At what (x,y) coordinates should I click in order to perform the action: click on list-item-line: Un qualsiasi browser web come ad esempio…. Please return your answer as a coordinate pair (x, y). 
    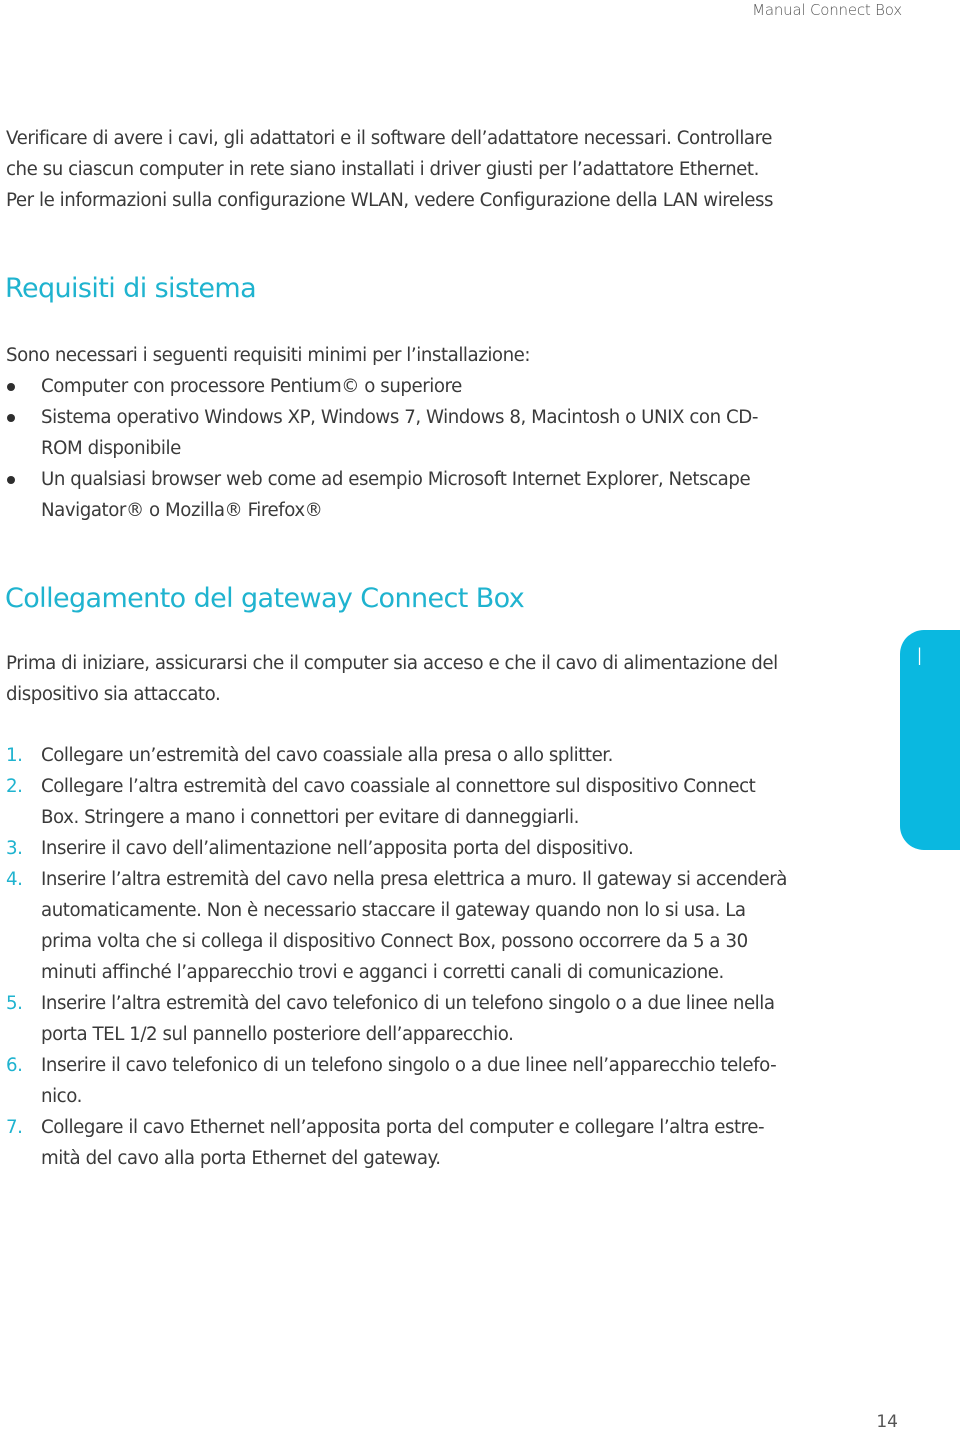
    Looking at the image, I should click on (396, 479).